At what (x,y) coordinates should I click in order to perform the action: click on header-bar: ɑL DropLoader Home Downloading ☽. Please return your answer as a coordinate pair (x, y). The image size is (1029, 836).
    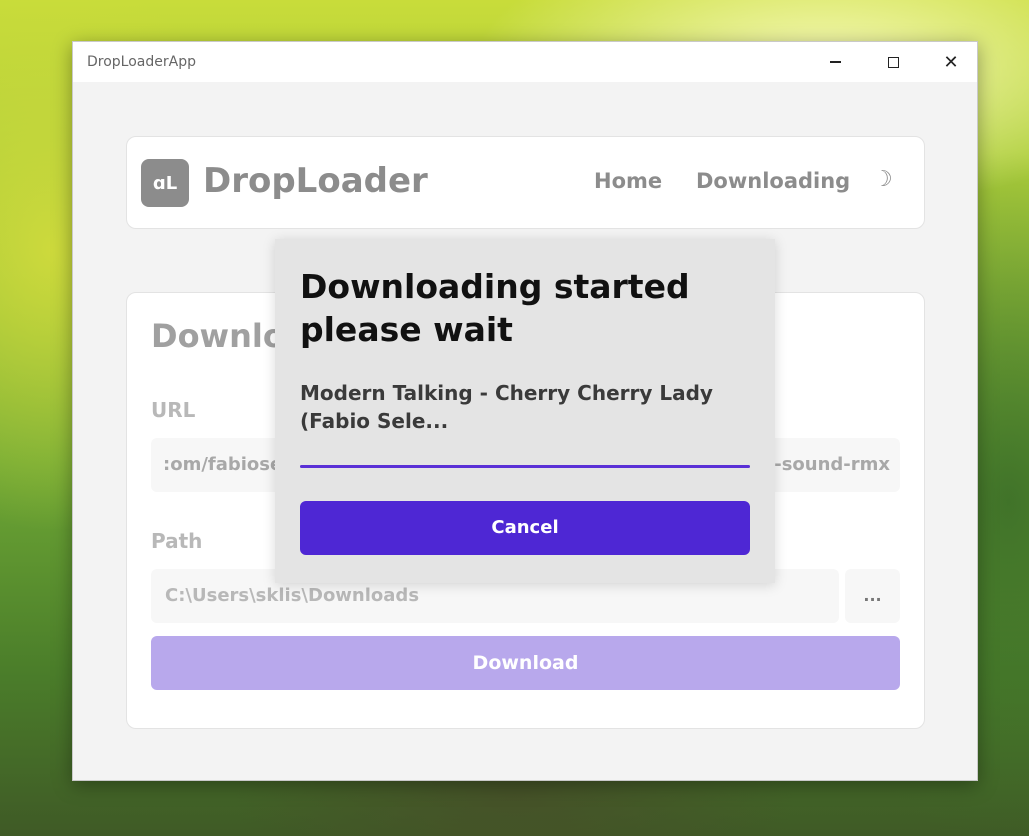
    Looking at the image, I should click on (525, 182).